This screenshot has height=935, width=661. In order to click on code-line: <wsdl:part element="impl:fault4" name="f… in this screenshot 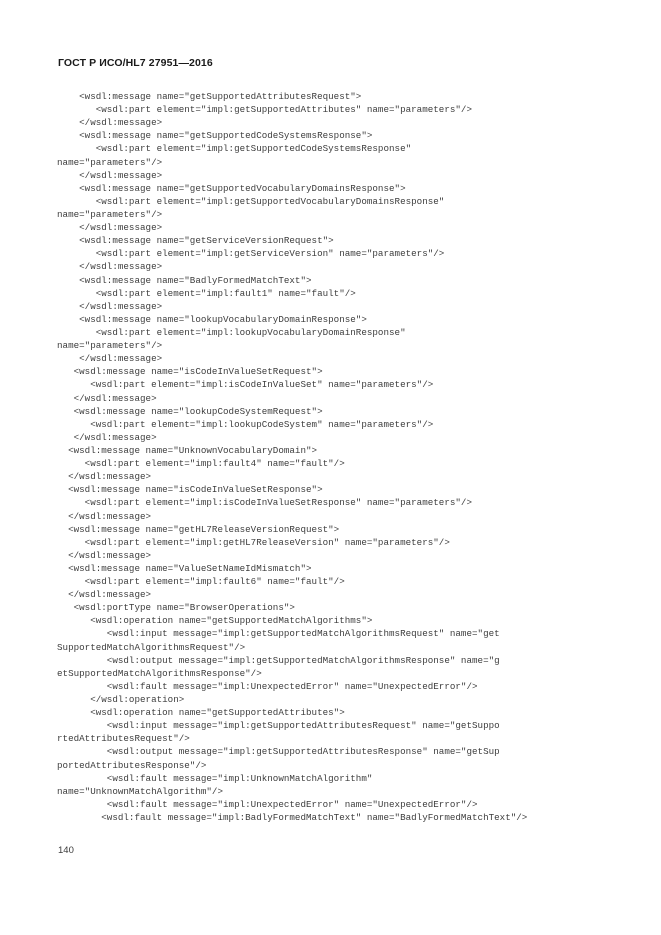, I will do `click(201, 464)`.